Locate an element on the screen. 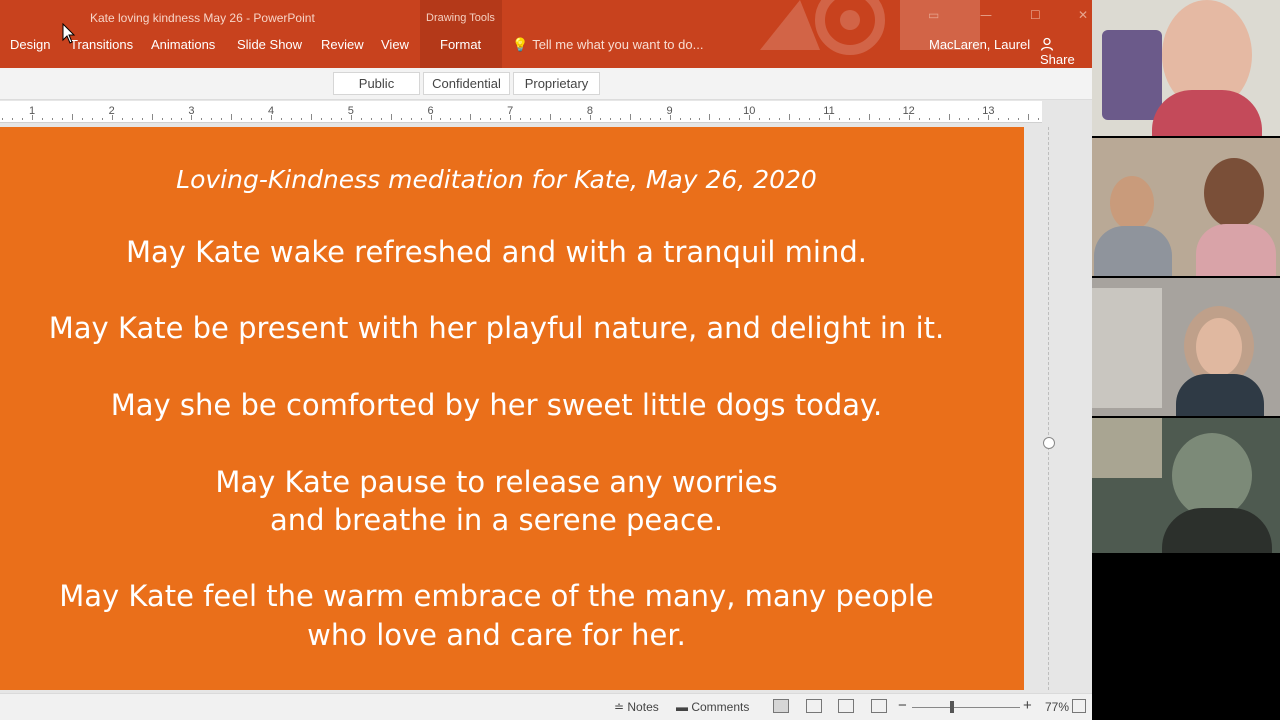 This screenshot has height=720, width=1280. participant-2b-shirt is located at coordinates (1236, 250).